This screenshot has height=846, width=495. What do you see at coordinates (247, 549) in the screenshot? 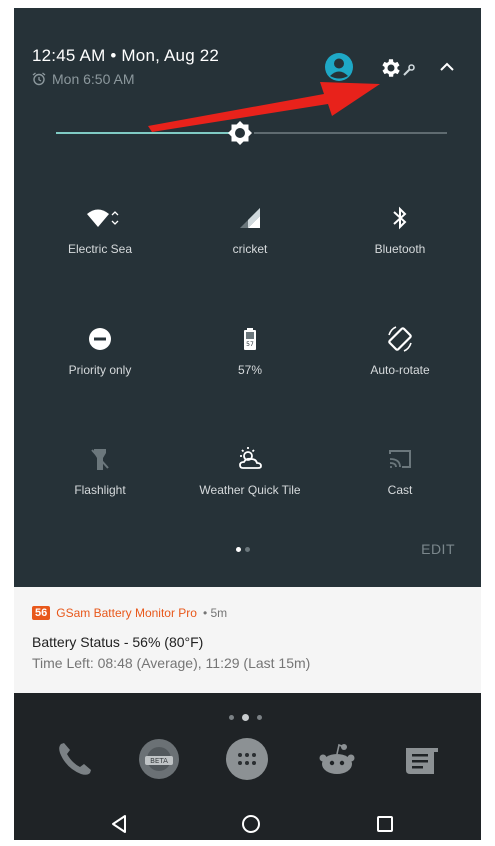
I see `page-dot` at bounding box center [247, 549].